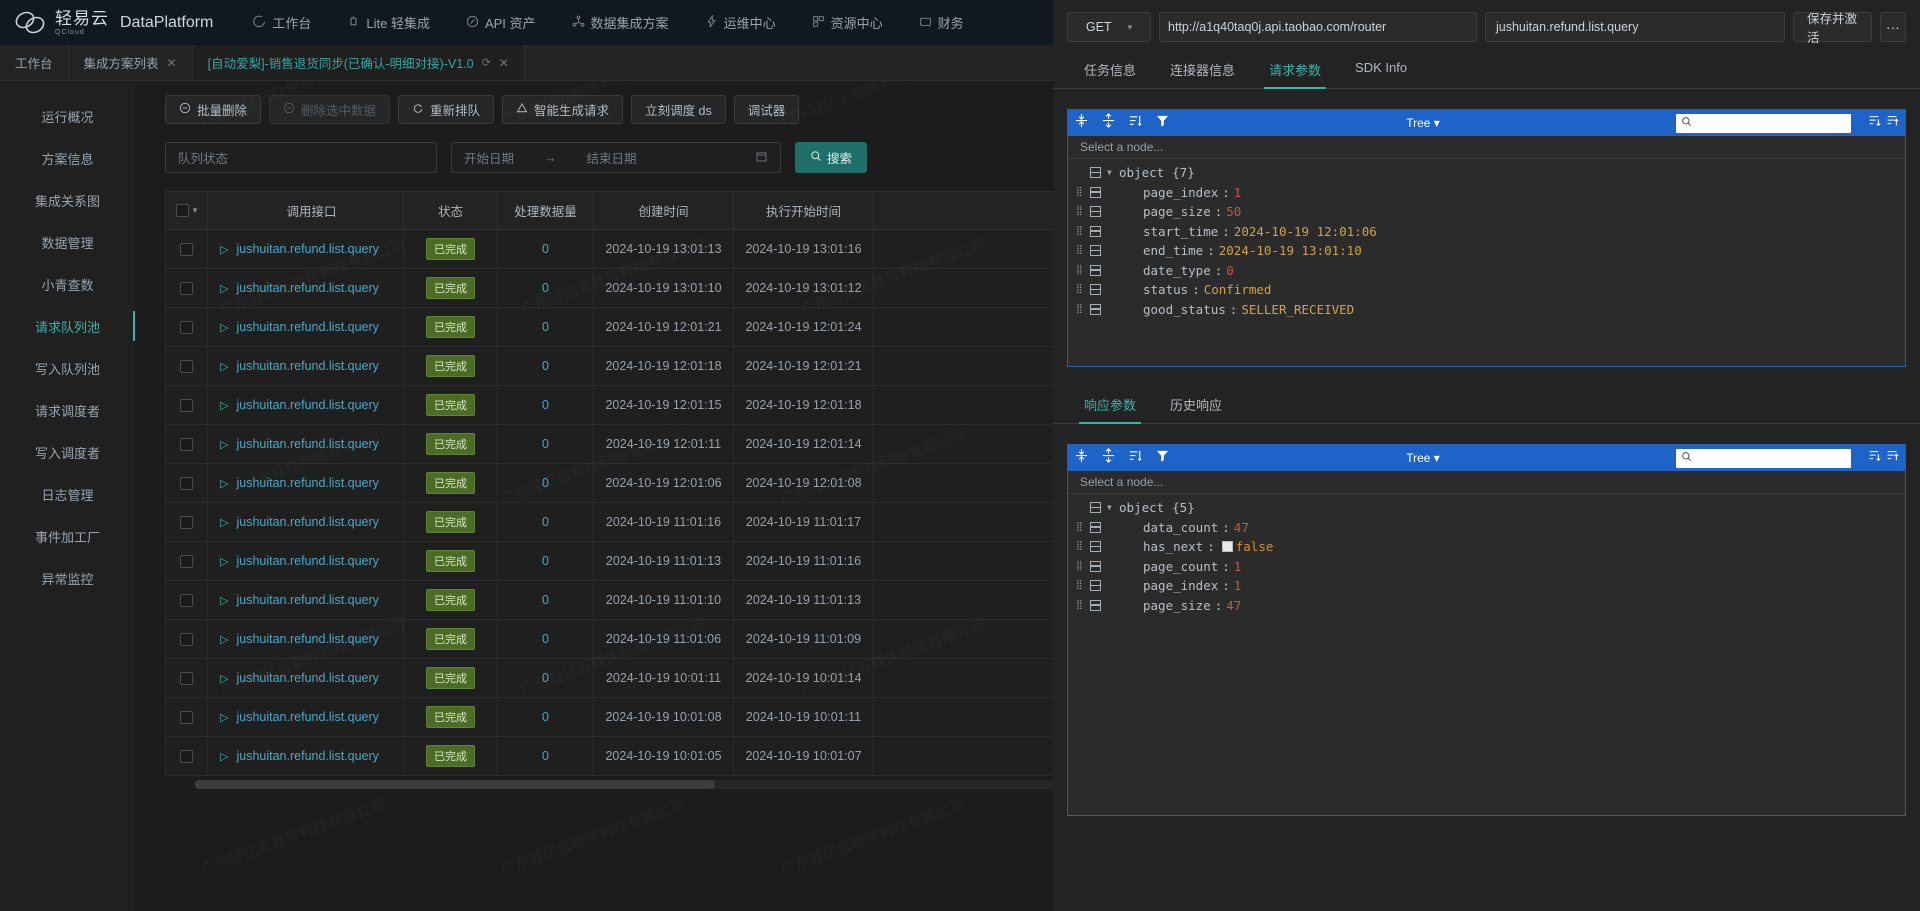  What do you see at coordinates (1423, 458) in the screenshot?
I see `response-editor-mode-select: Tree ▾` at bounding box center [1423, 458].